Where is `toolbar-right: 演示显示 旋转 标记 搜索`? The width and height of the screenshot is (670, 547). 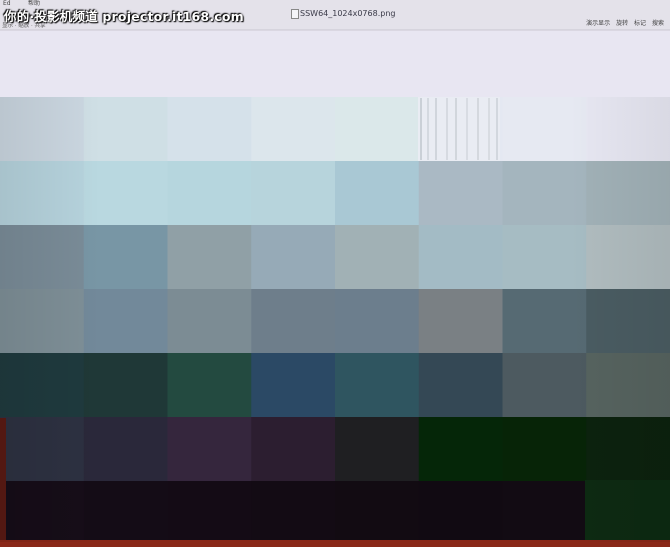
toolbar-right: 演示显示 旋转 标记 搜索 is located at coordinates (623, 22).